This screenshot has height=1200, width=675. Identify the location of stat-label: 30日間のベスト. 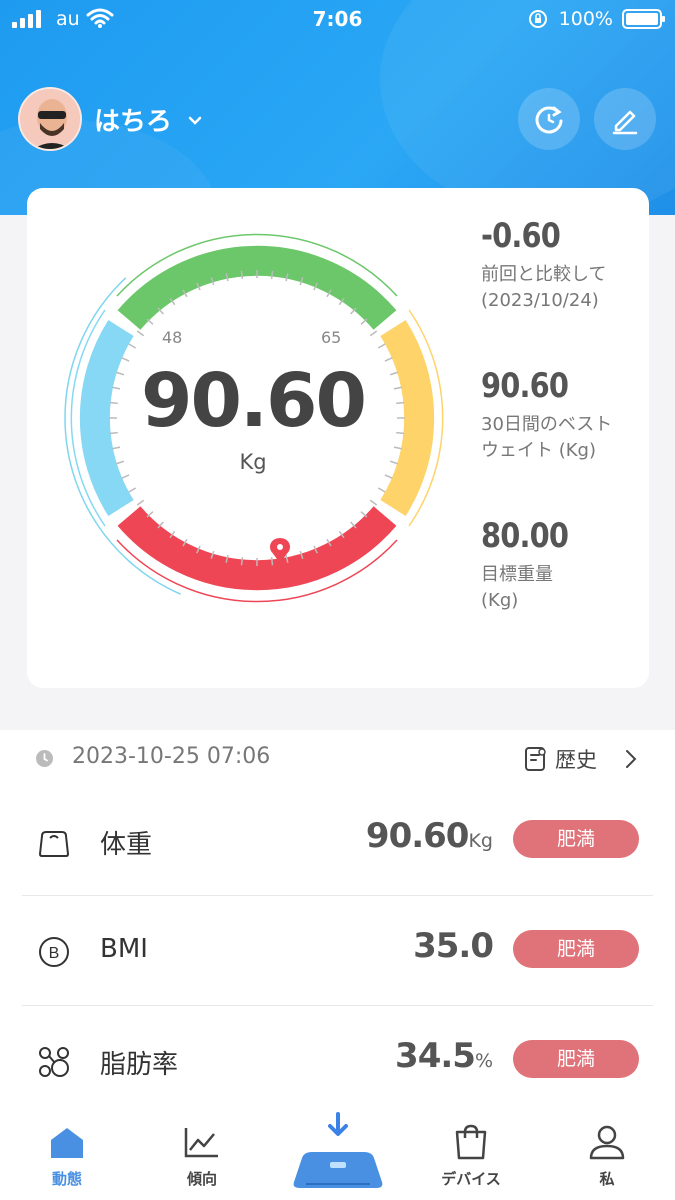
(547, 424).